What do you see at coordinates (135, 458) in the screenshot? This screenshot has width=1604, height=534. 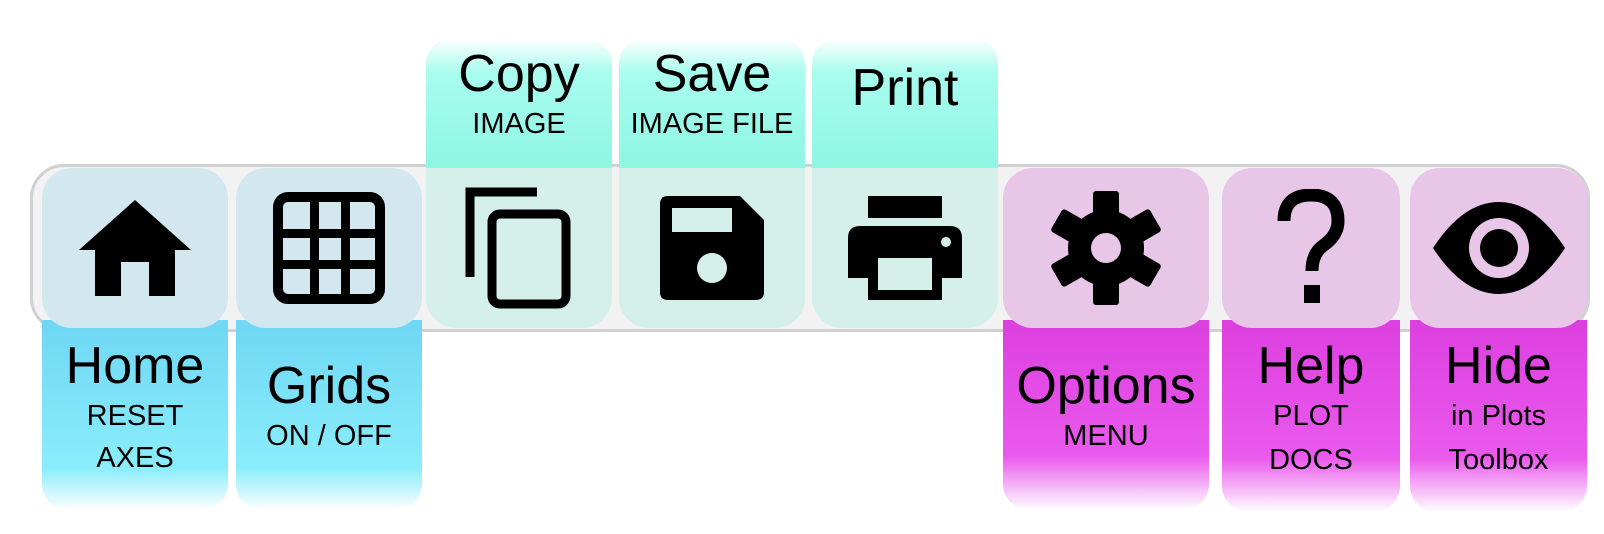 I see `home-subtitle-2: AXES` at bounding box center [135, 458].